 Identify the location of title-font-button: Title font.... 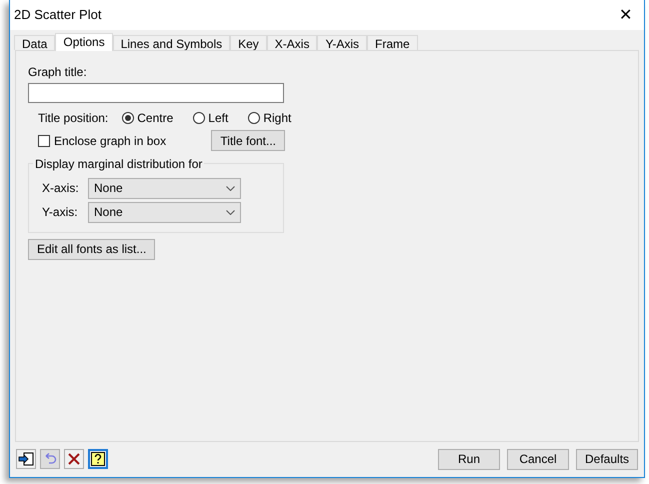
(248, 141).